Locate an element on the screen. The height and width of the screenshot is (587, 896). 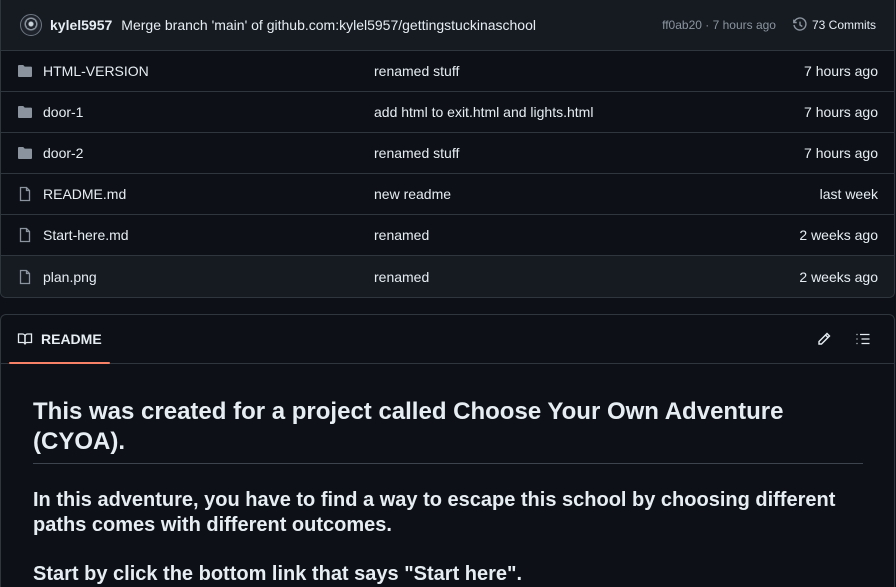
list-icon is located at coordinates (863, 339).